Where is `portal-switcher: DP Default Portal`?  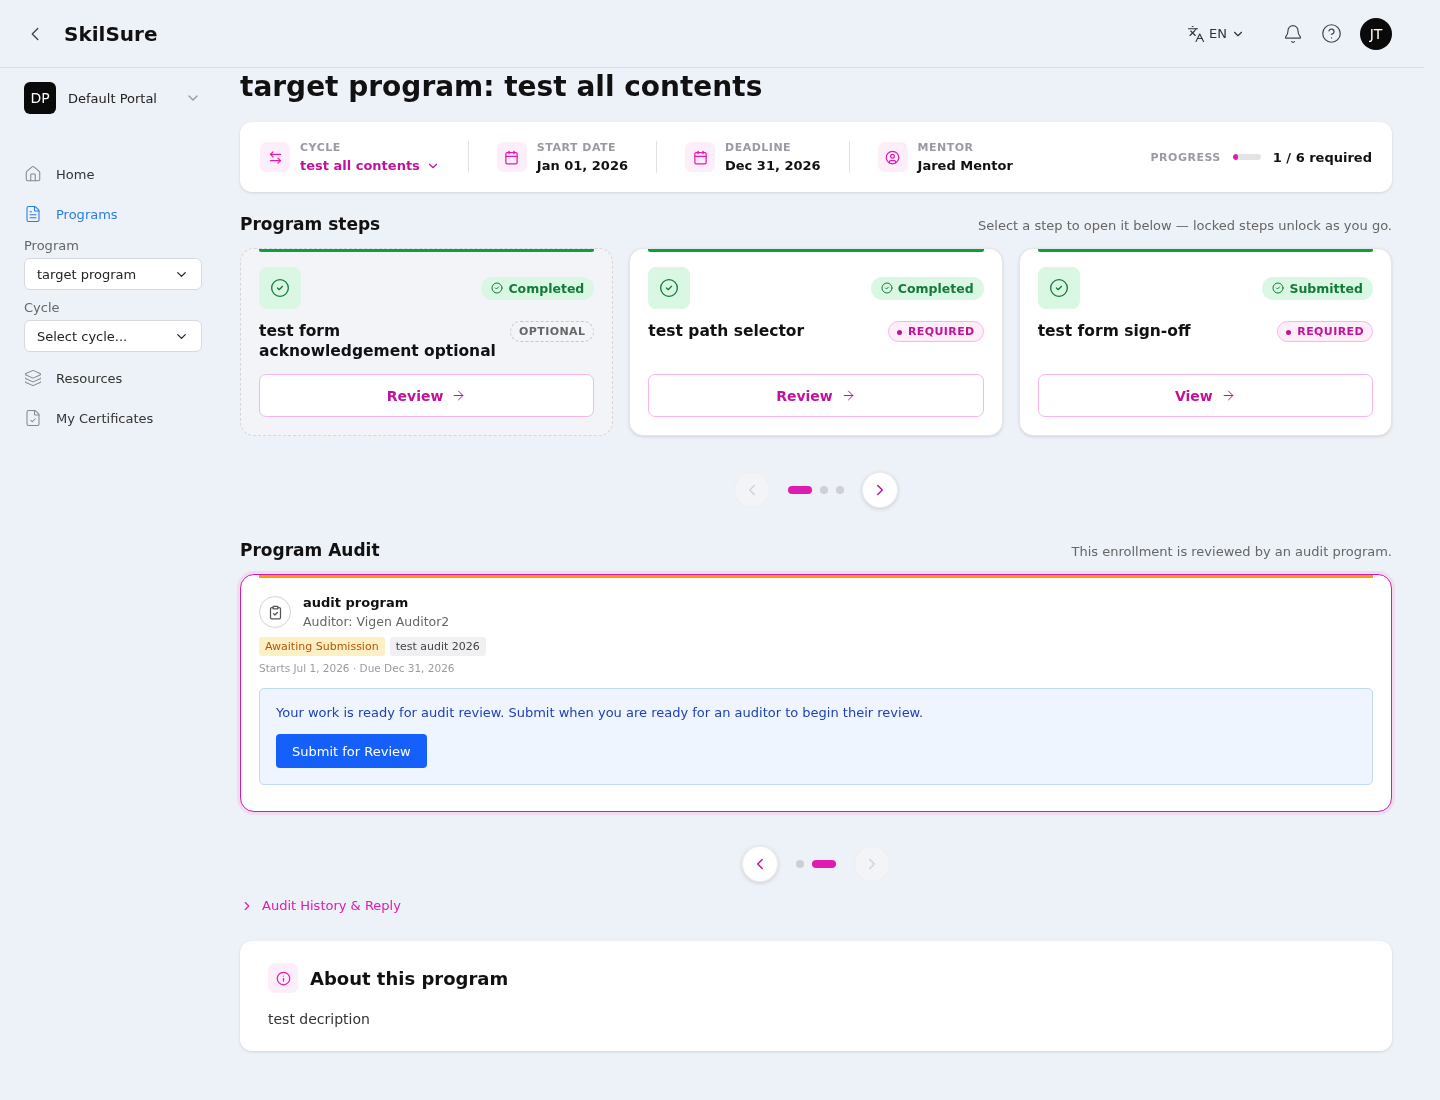 portal-switcher: DP Default Portal is located at coordinates (115, 98).